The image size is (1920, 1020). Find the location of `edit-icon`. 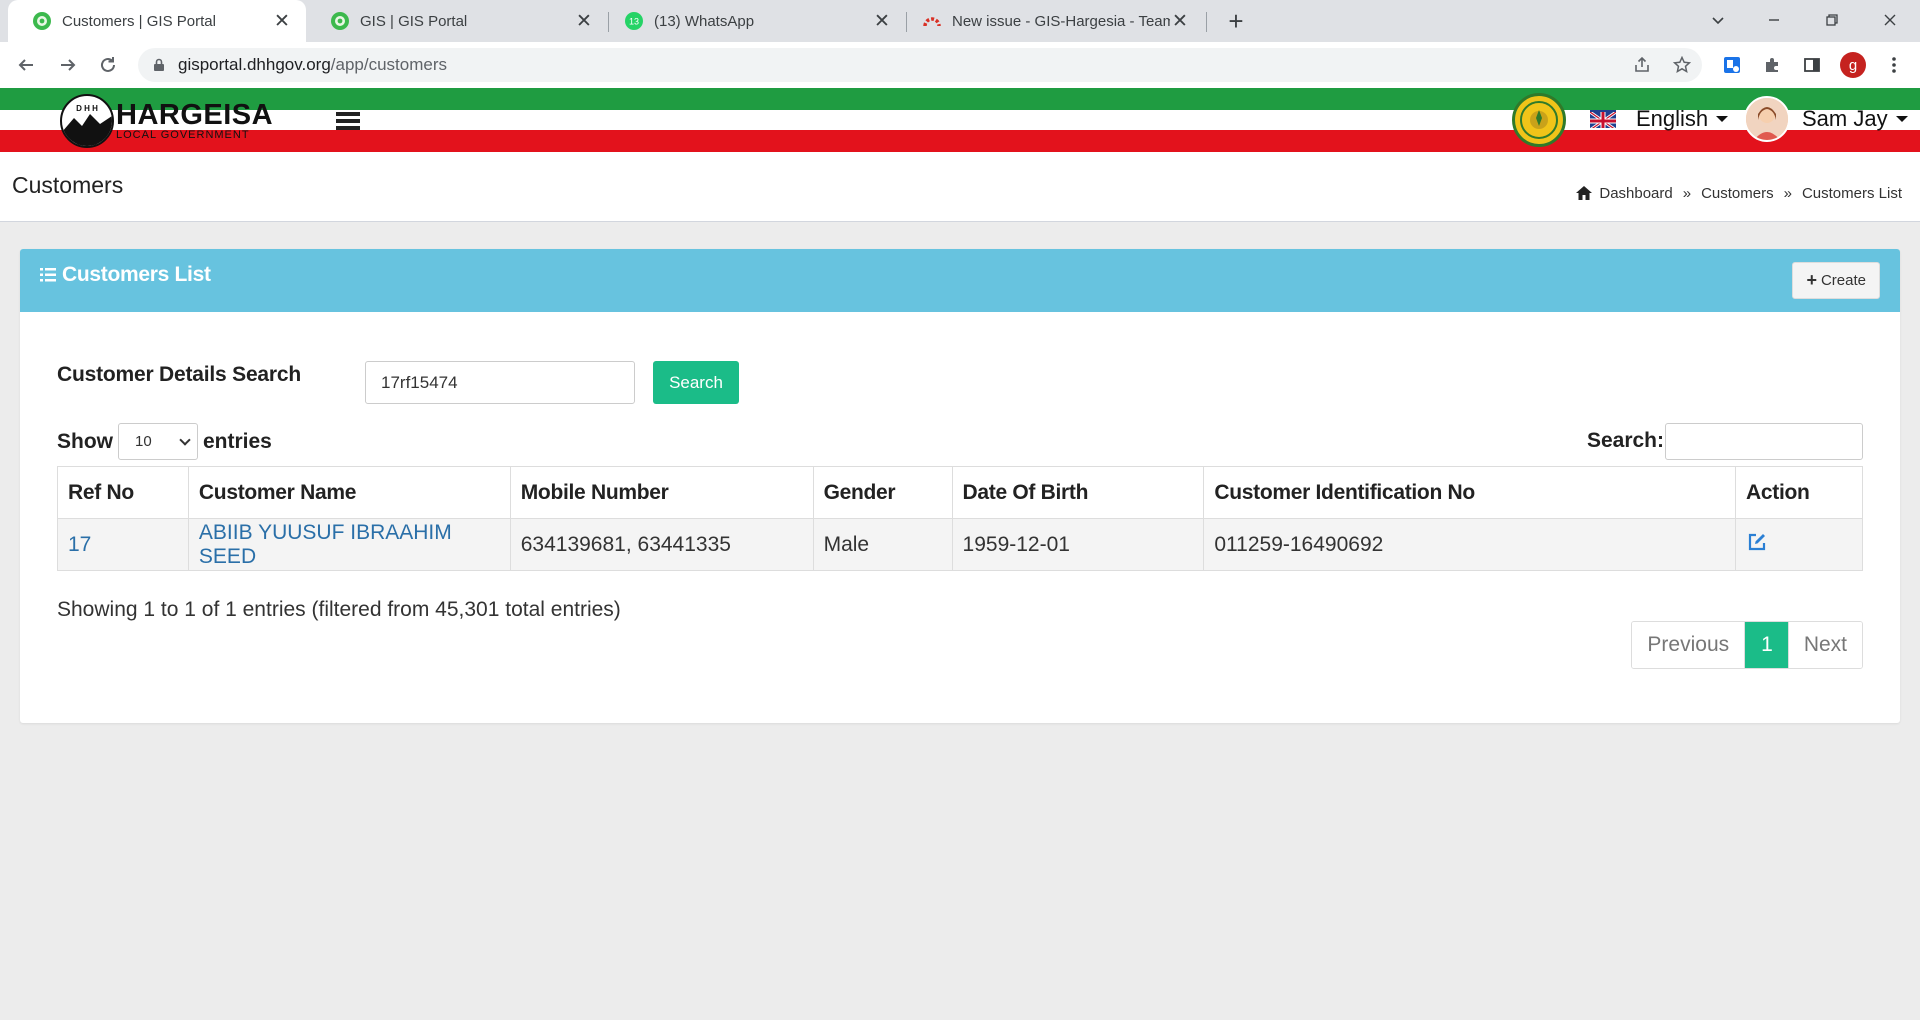

edit-icon is located at coordinates (1757, 542).